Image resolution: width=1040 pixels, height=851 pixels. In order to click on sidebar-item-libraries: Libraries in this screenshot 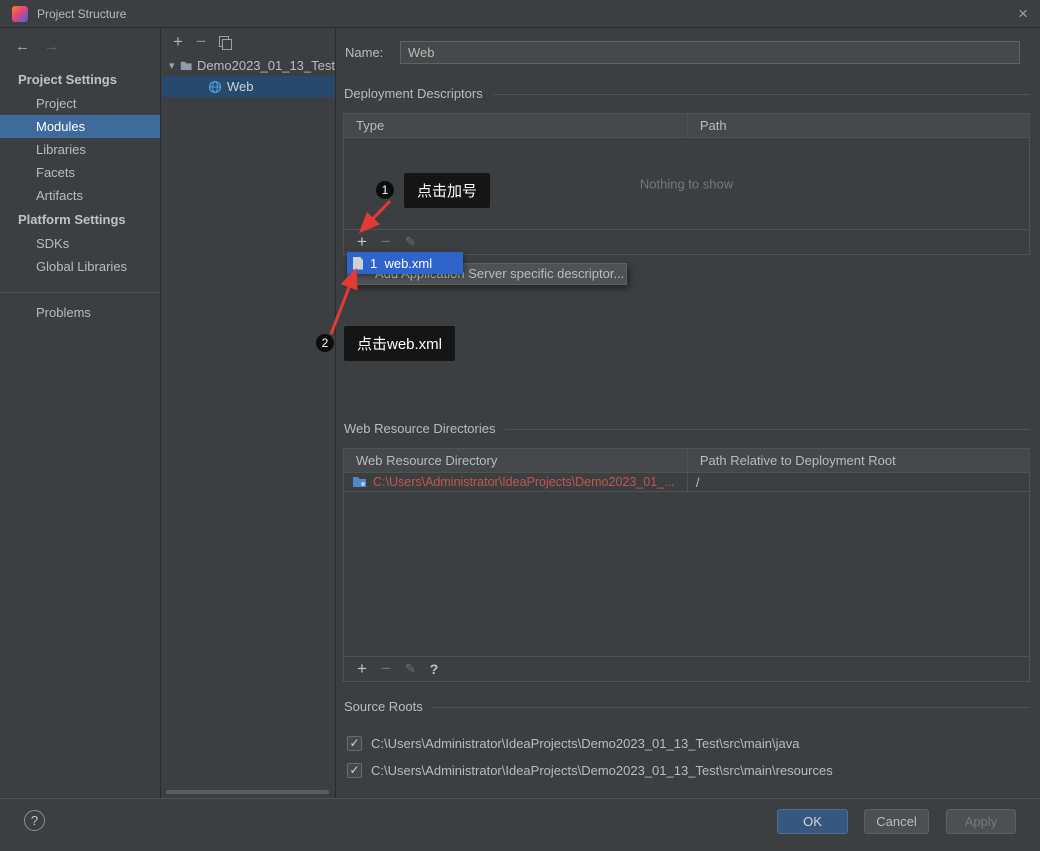, I will do `click(80, 149)`.